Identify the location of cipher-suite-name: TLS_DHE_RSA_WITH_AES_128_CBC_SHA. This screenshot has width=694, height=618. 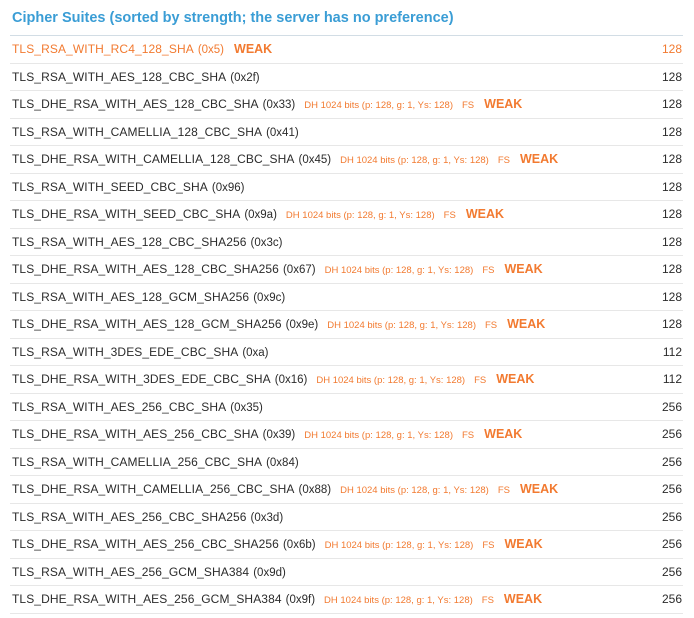
(135, 104).